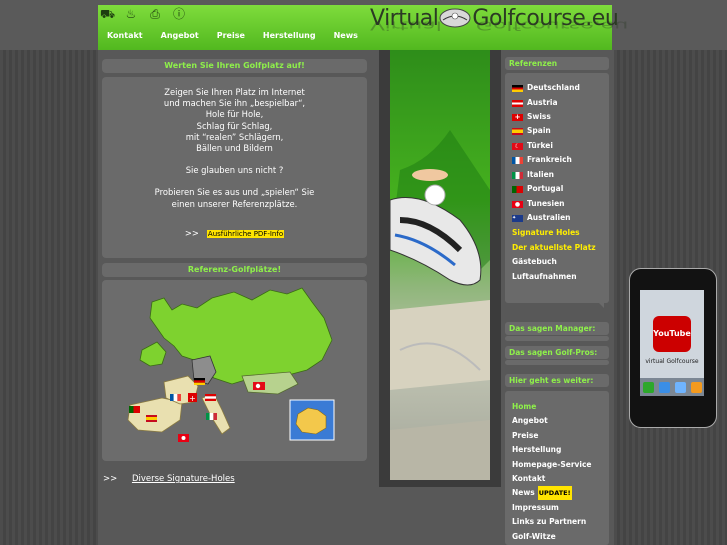 The image size is (727, 545). I want to click on intro-line: einen unserer Referenzplätze., so click(234, 203).